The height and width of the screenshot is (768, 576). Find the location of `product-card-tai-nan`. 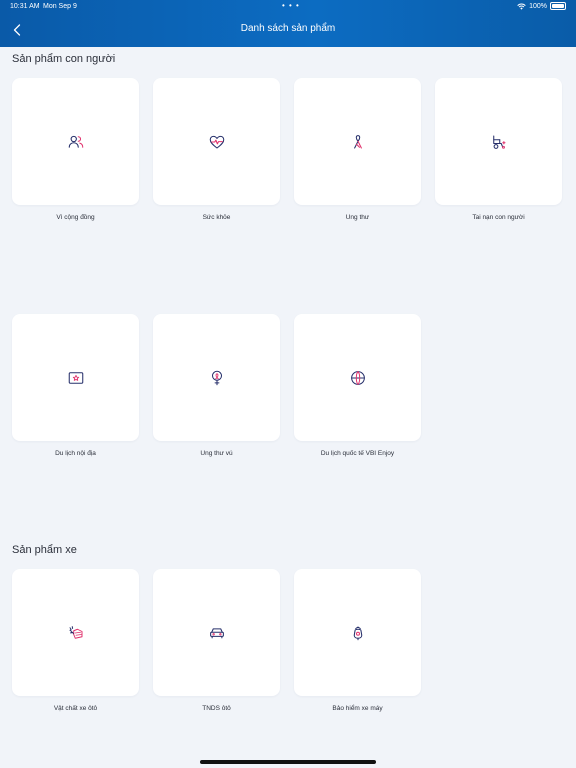

product-card-tai-nan is located at coordinates (498, 141).